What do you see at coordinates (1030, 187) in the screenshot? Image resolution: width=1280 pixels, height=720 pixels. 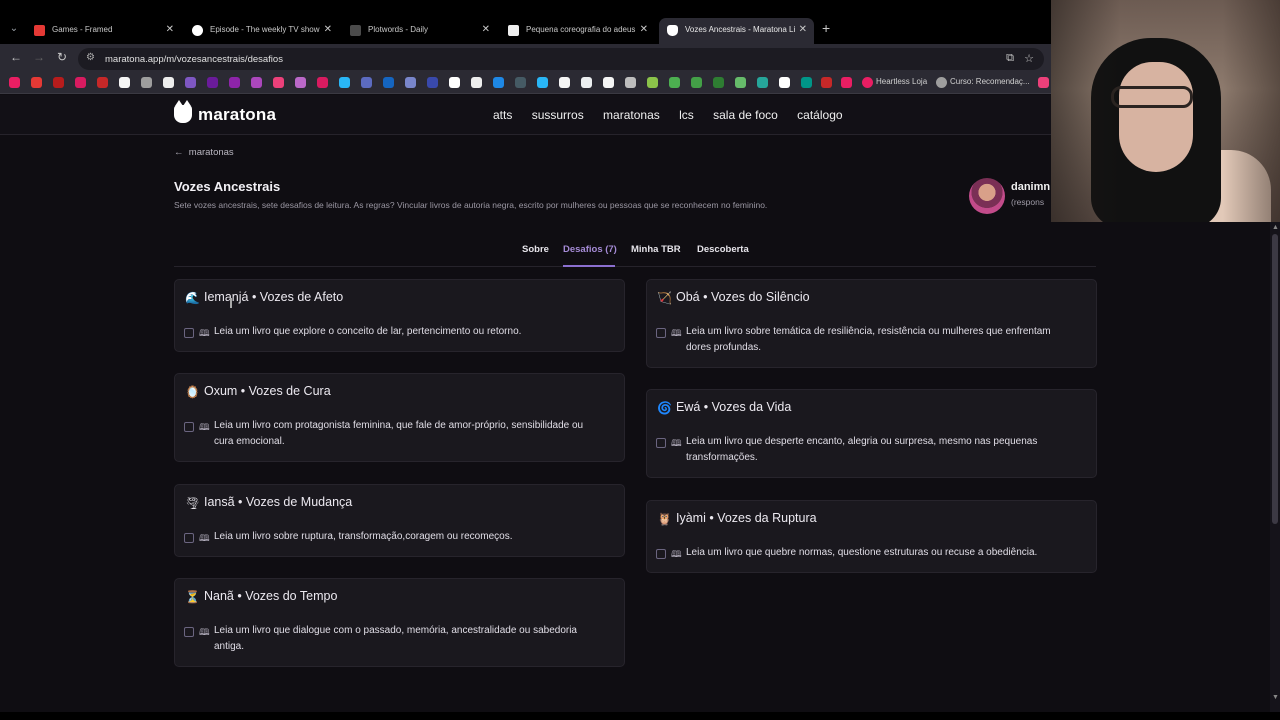 I see `owner-name: danimn` at bounding box center [1030, 187].